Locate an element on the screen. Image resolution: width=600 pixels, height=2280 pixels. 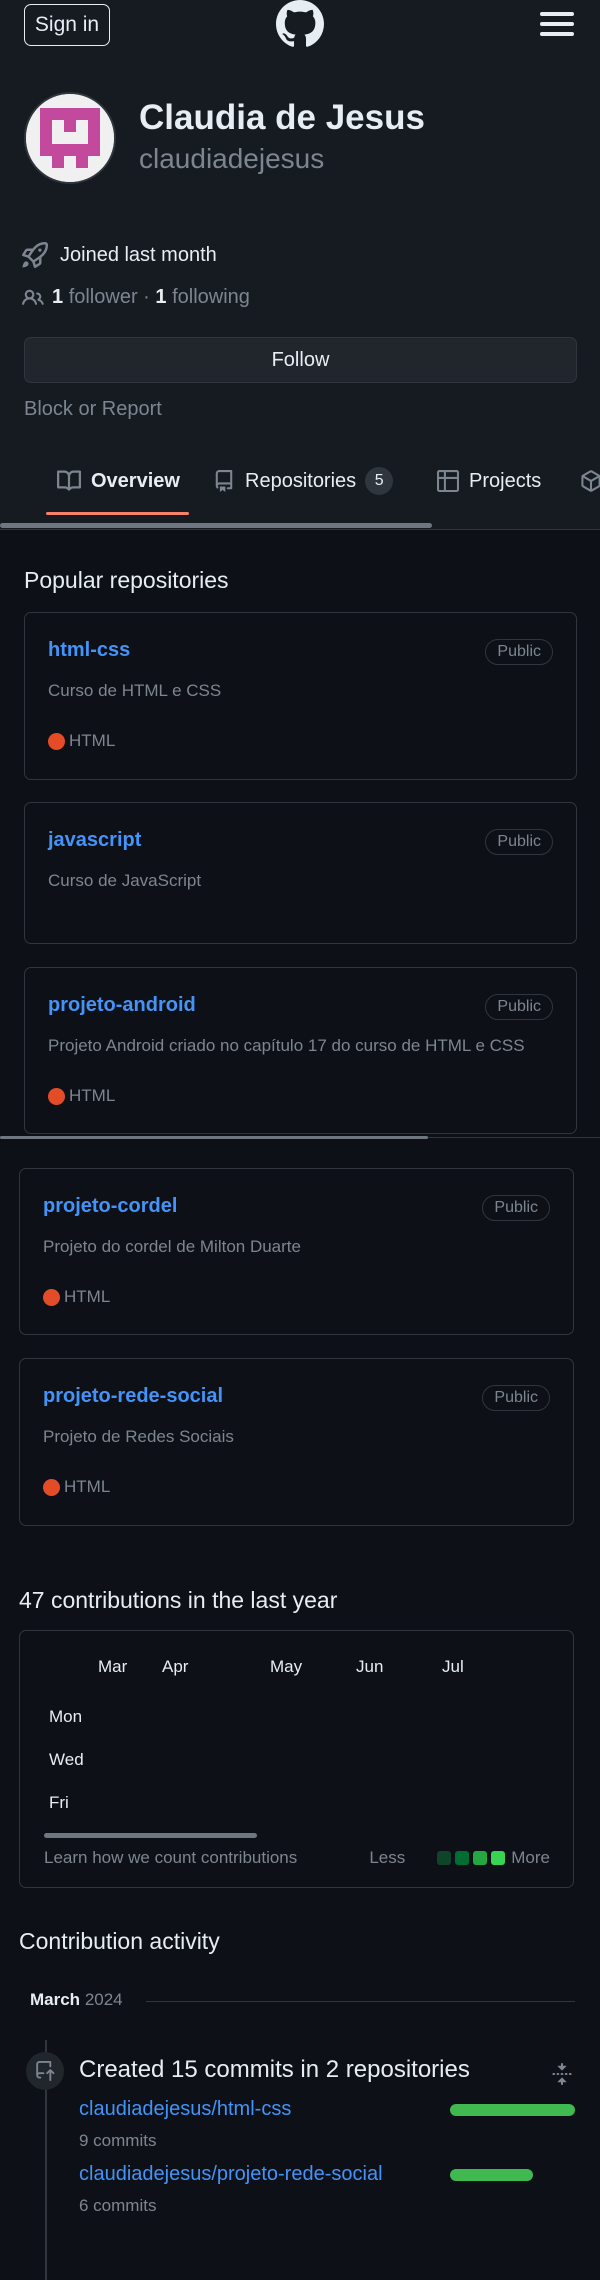
fold-icon is located at coordinates (562, 2076).